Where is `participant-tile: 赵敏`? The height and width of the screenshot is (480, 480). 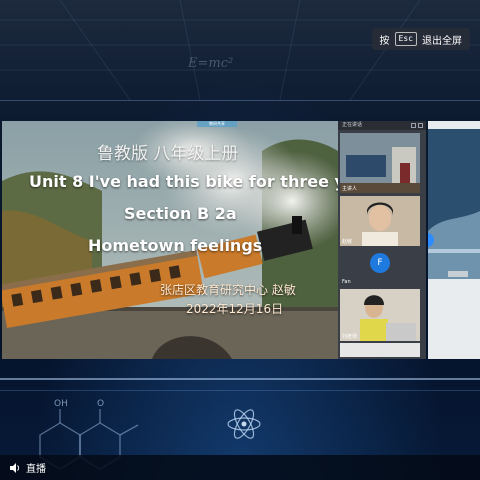
participant-tile: 赵敏 is located at coordinates (380, 221).